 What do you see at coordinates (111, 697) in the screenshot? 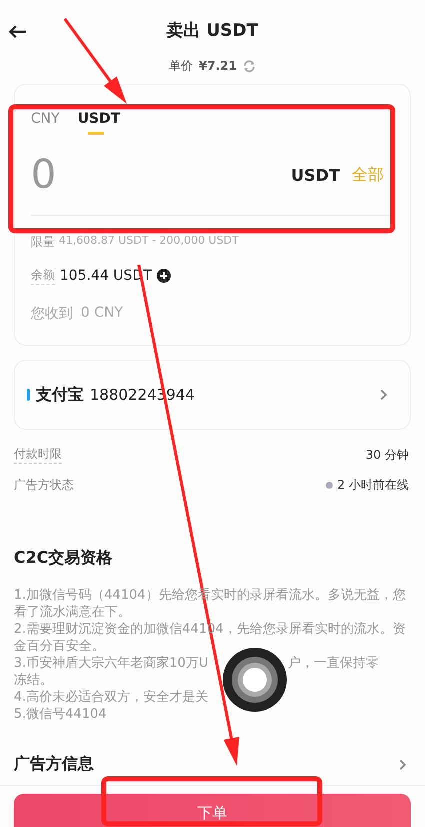
I see `rule-text: 4.高价未必适合双方，安全才是关` at bounding box center [111, 697].